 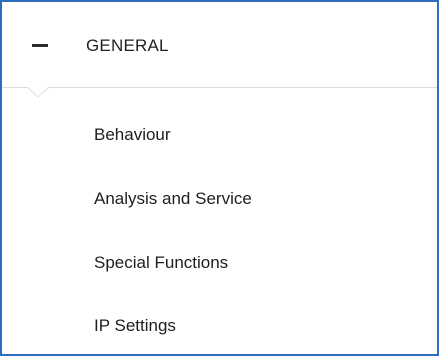 I want to click on menu-item-analysis-and-service: Analysis and Service, so click(x=173, y=199).